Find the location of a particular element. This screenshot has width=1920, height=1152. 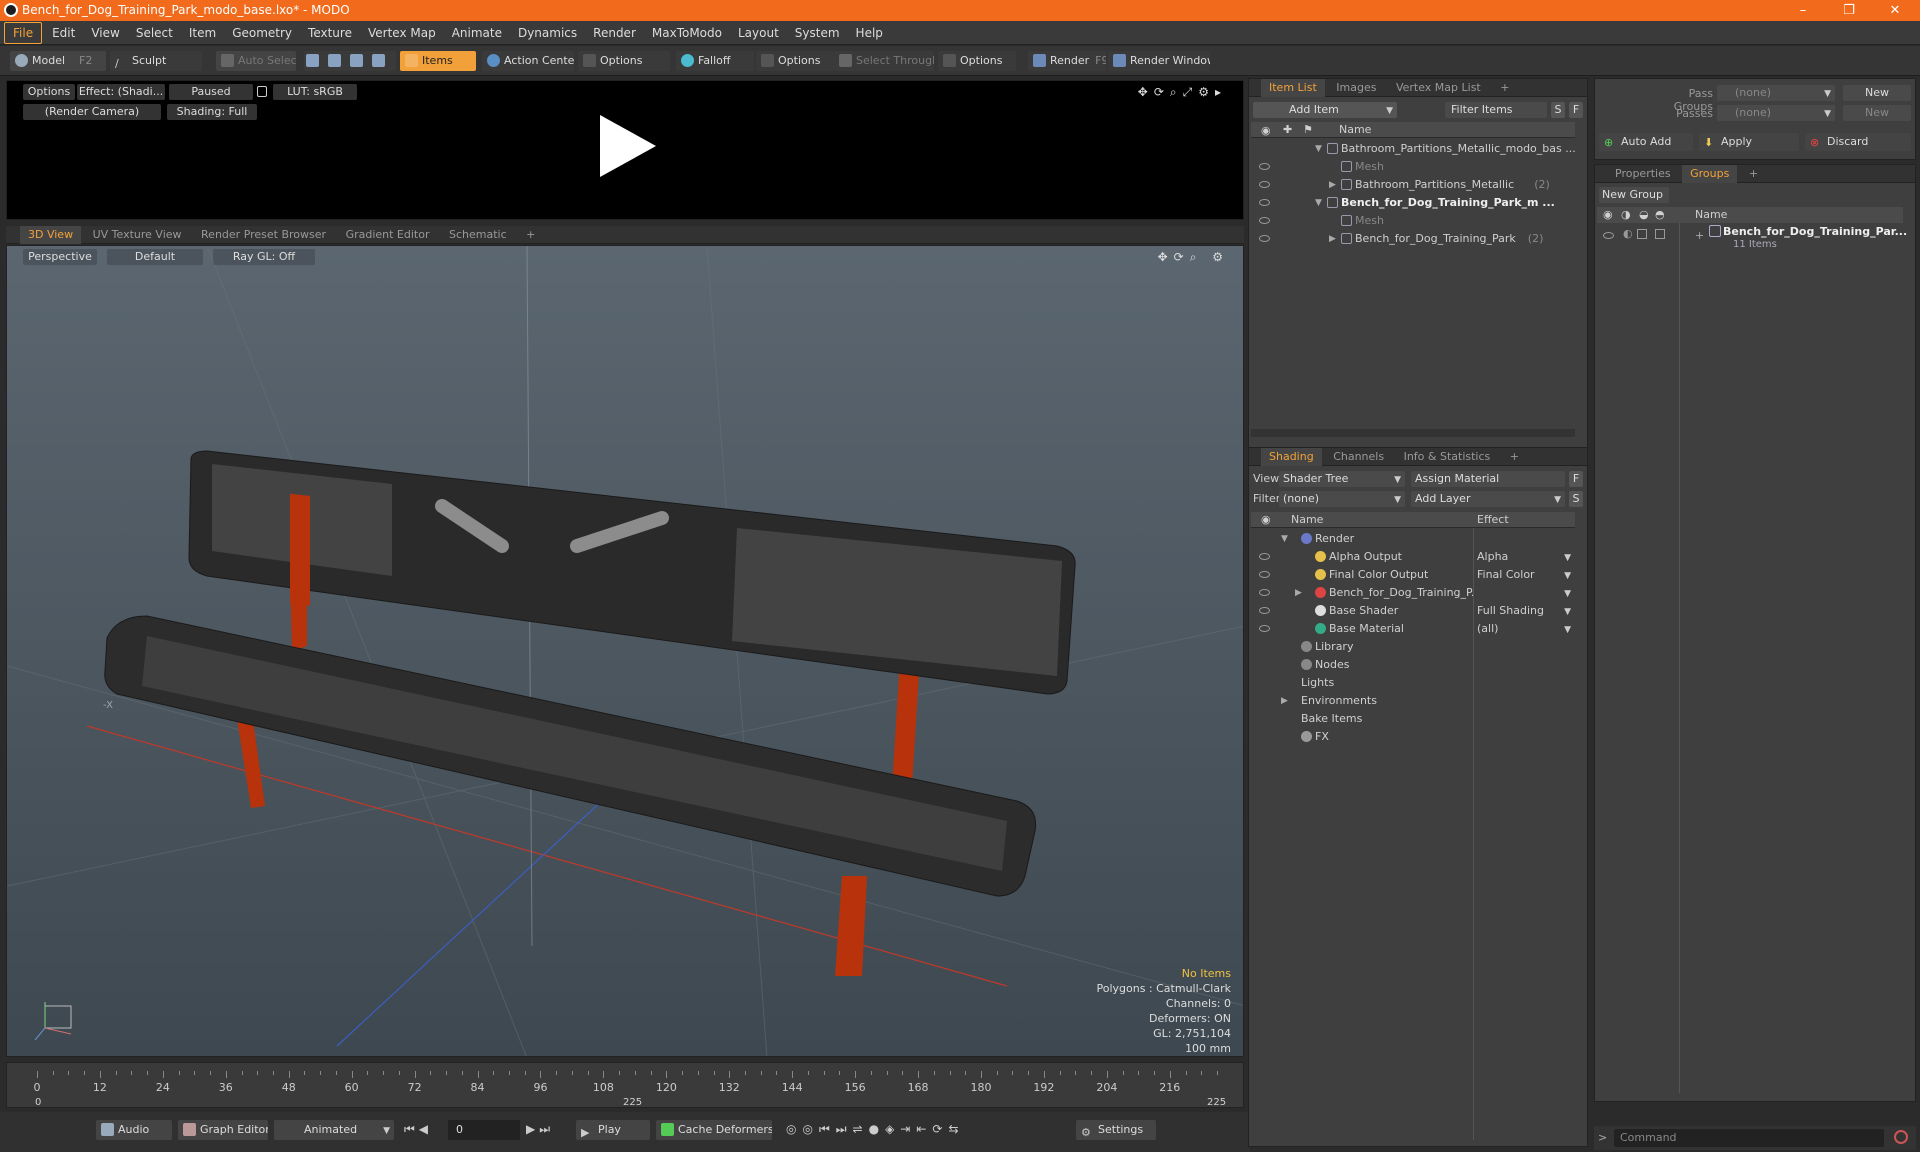

material-mode-icon is located at coordinates (378, 60).